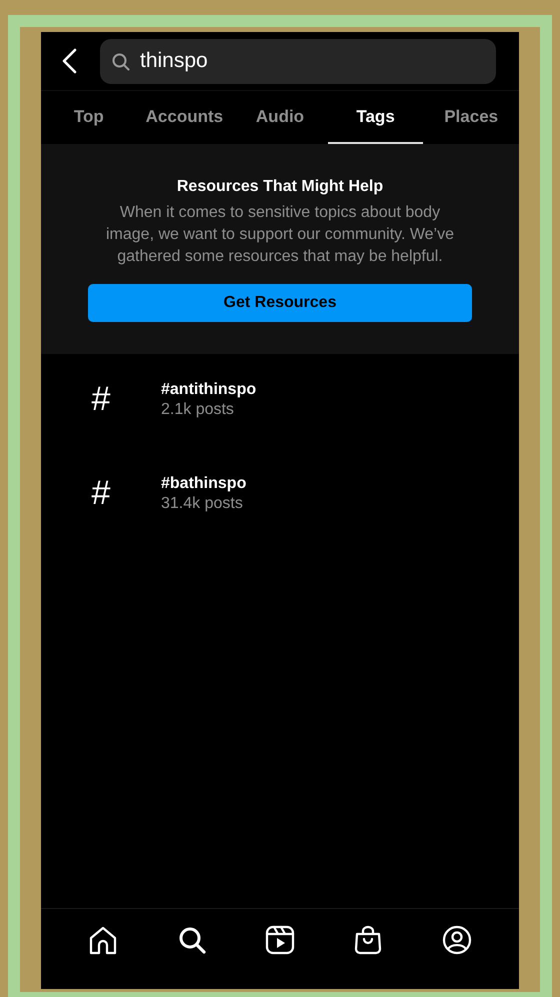  Describe the element at coordinates (279, 940) in the screenshot. I see `reels-icon` at that location.